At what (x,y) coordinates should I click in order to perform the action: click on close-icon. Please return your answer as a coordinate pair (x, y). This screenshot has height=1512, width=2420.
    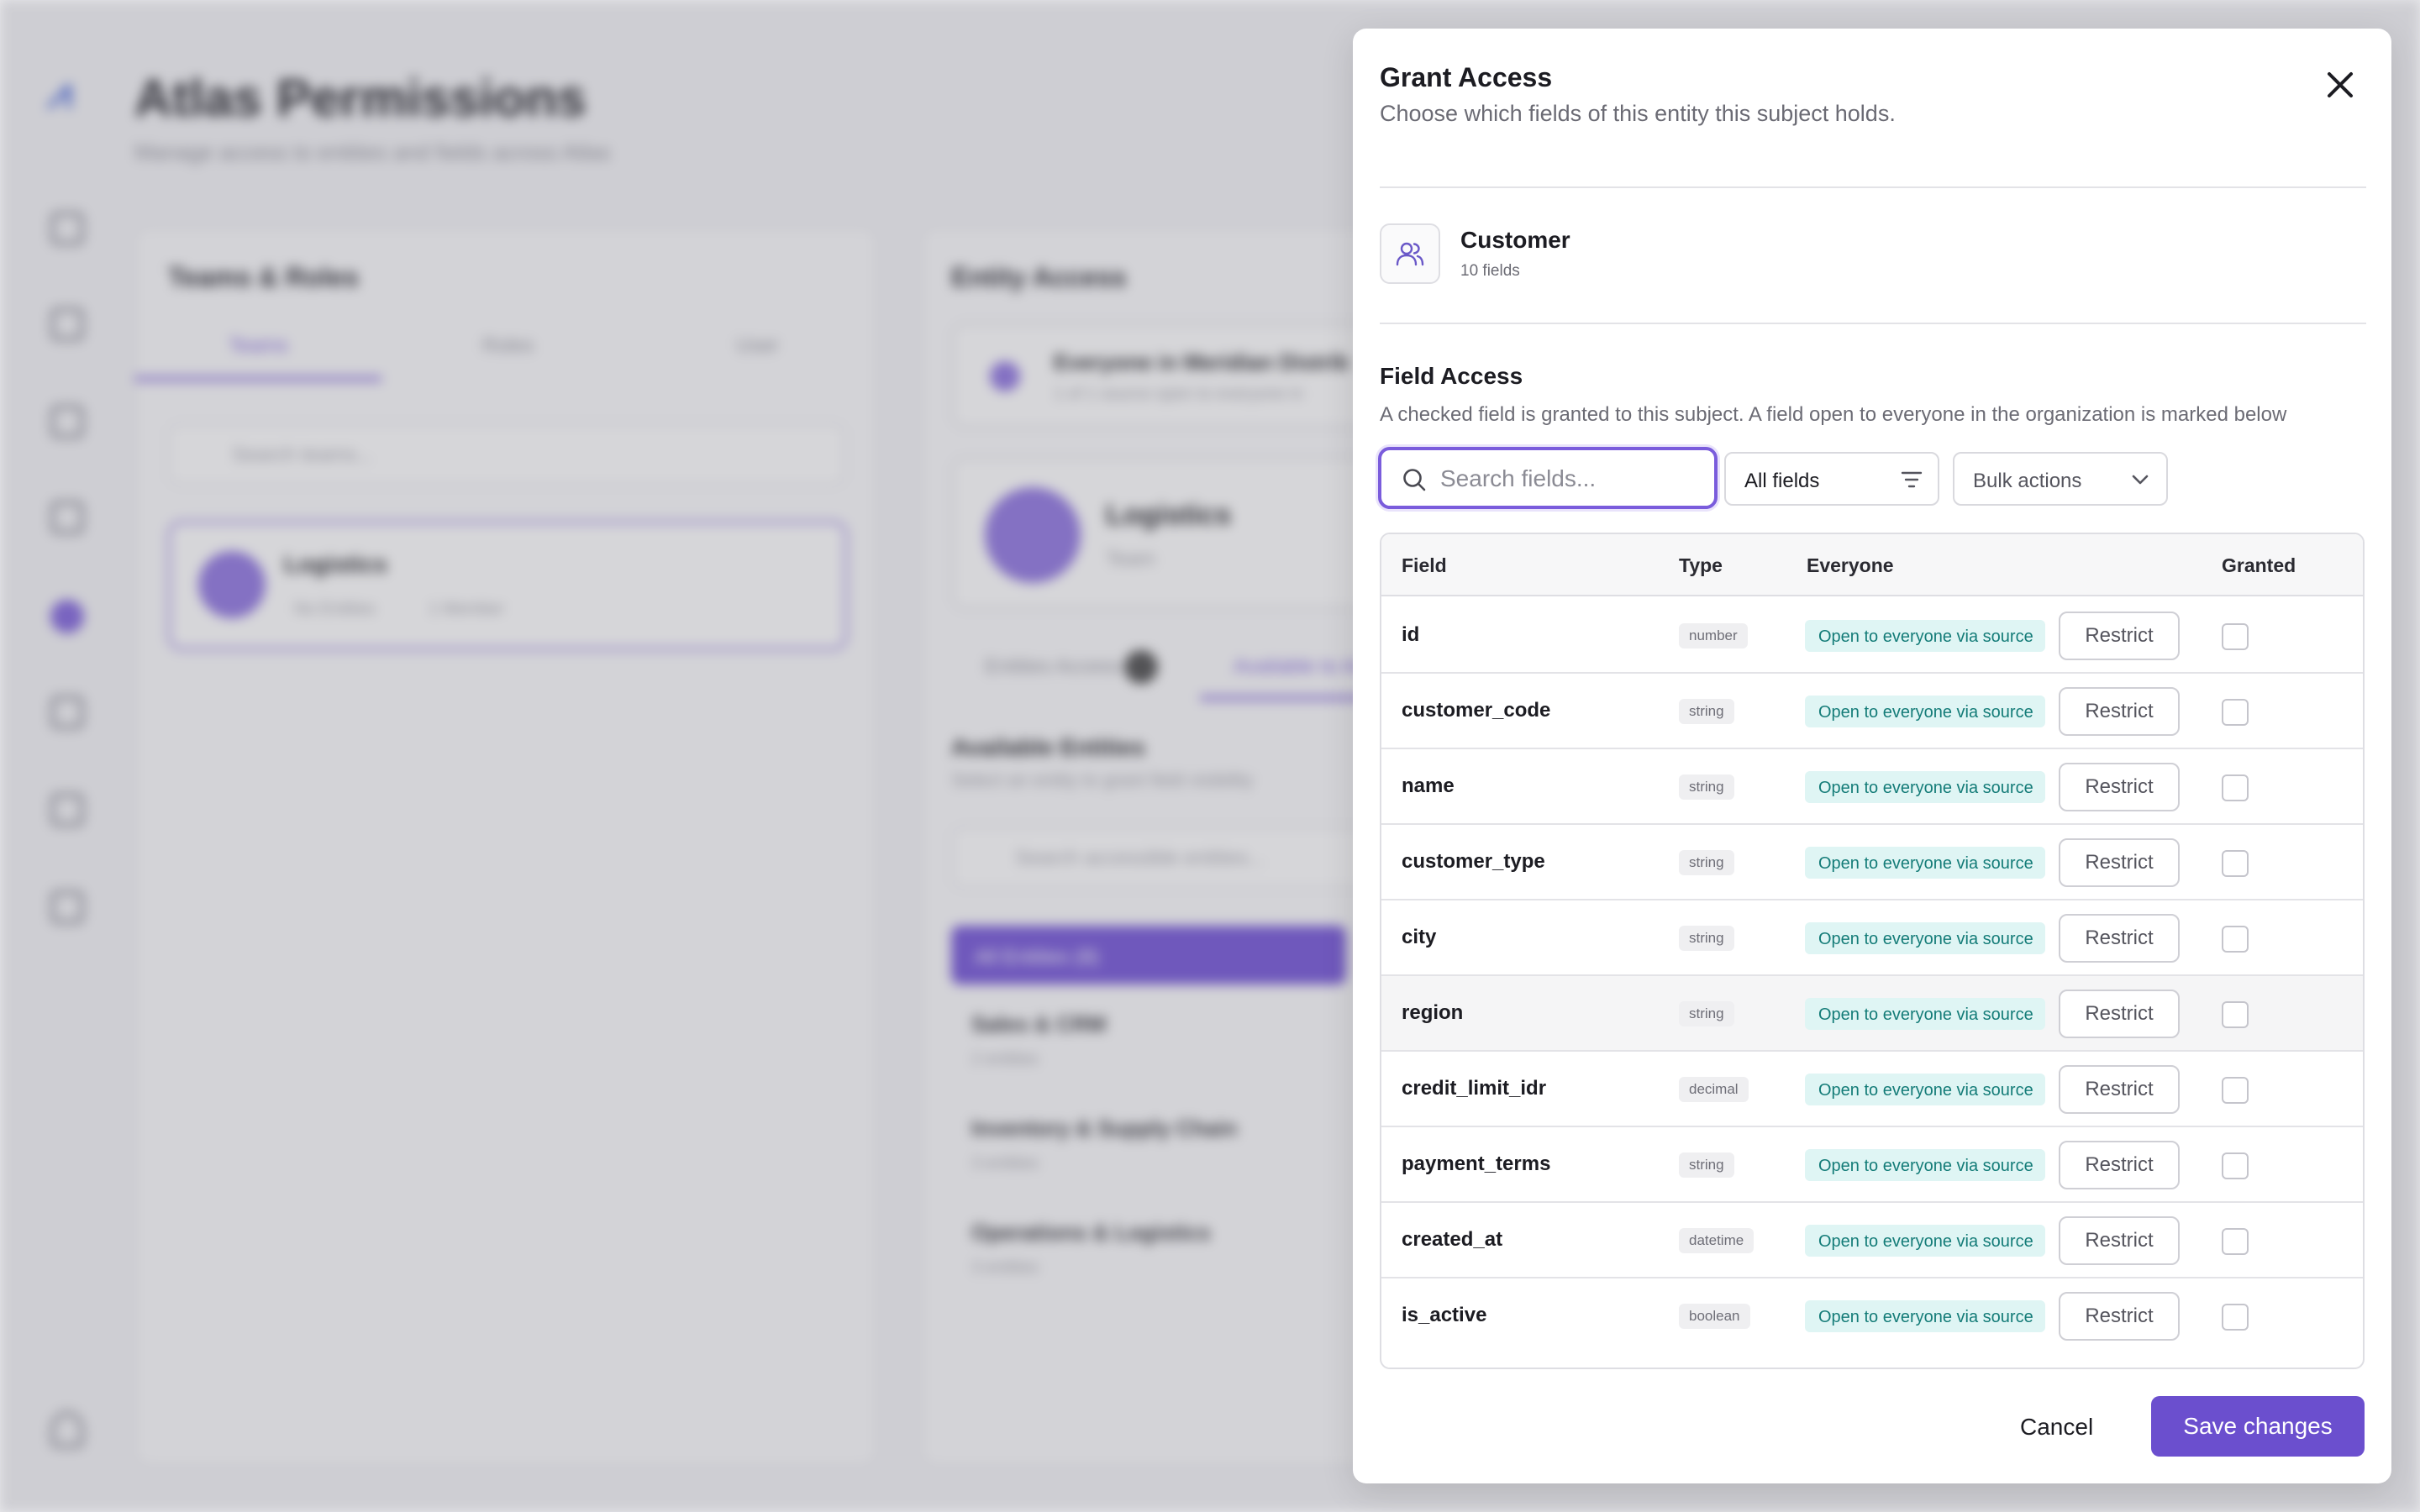
    Looking at the image, I should click on (2340, 84).